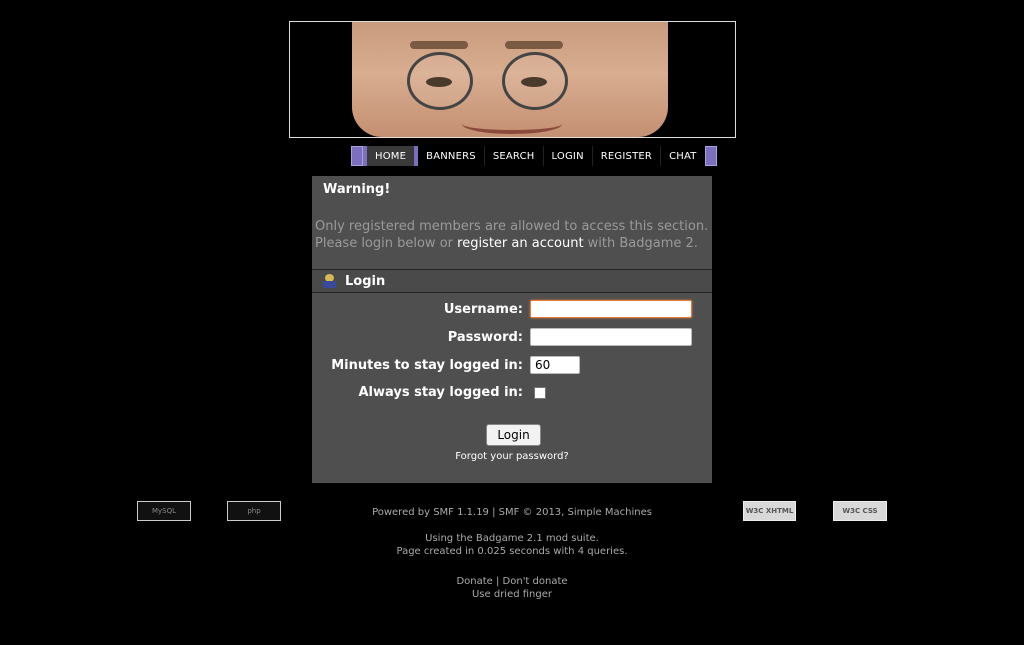  What do you see at coordinates (683, 156) in the screenshot?
I see `nav-chat: CHAT` at bounding box center [683, 156].